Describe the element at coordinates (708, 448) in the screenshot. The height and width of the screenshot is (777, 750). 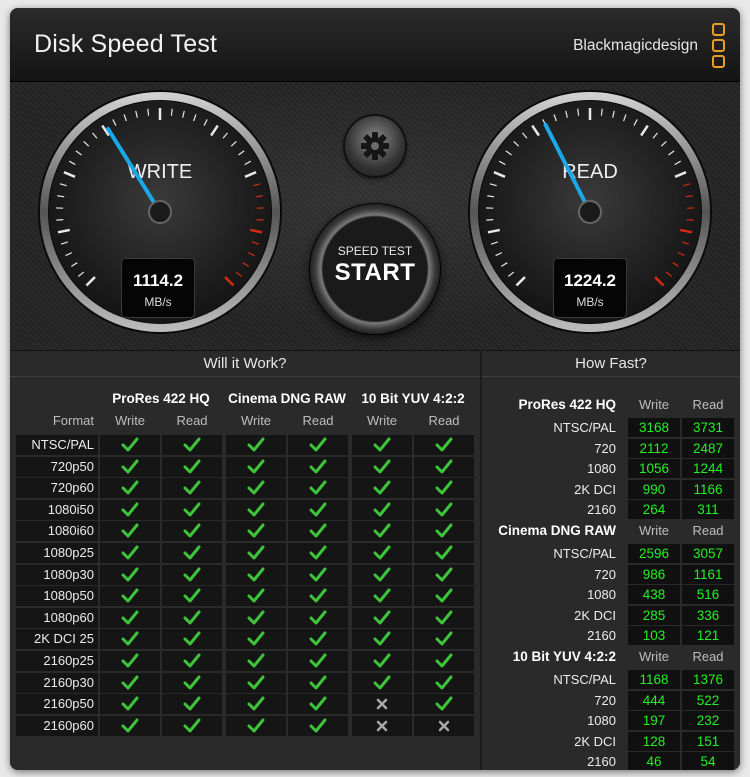
I see `read-fps-value: 2487` at that location.